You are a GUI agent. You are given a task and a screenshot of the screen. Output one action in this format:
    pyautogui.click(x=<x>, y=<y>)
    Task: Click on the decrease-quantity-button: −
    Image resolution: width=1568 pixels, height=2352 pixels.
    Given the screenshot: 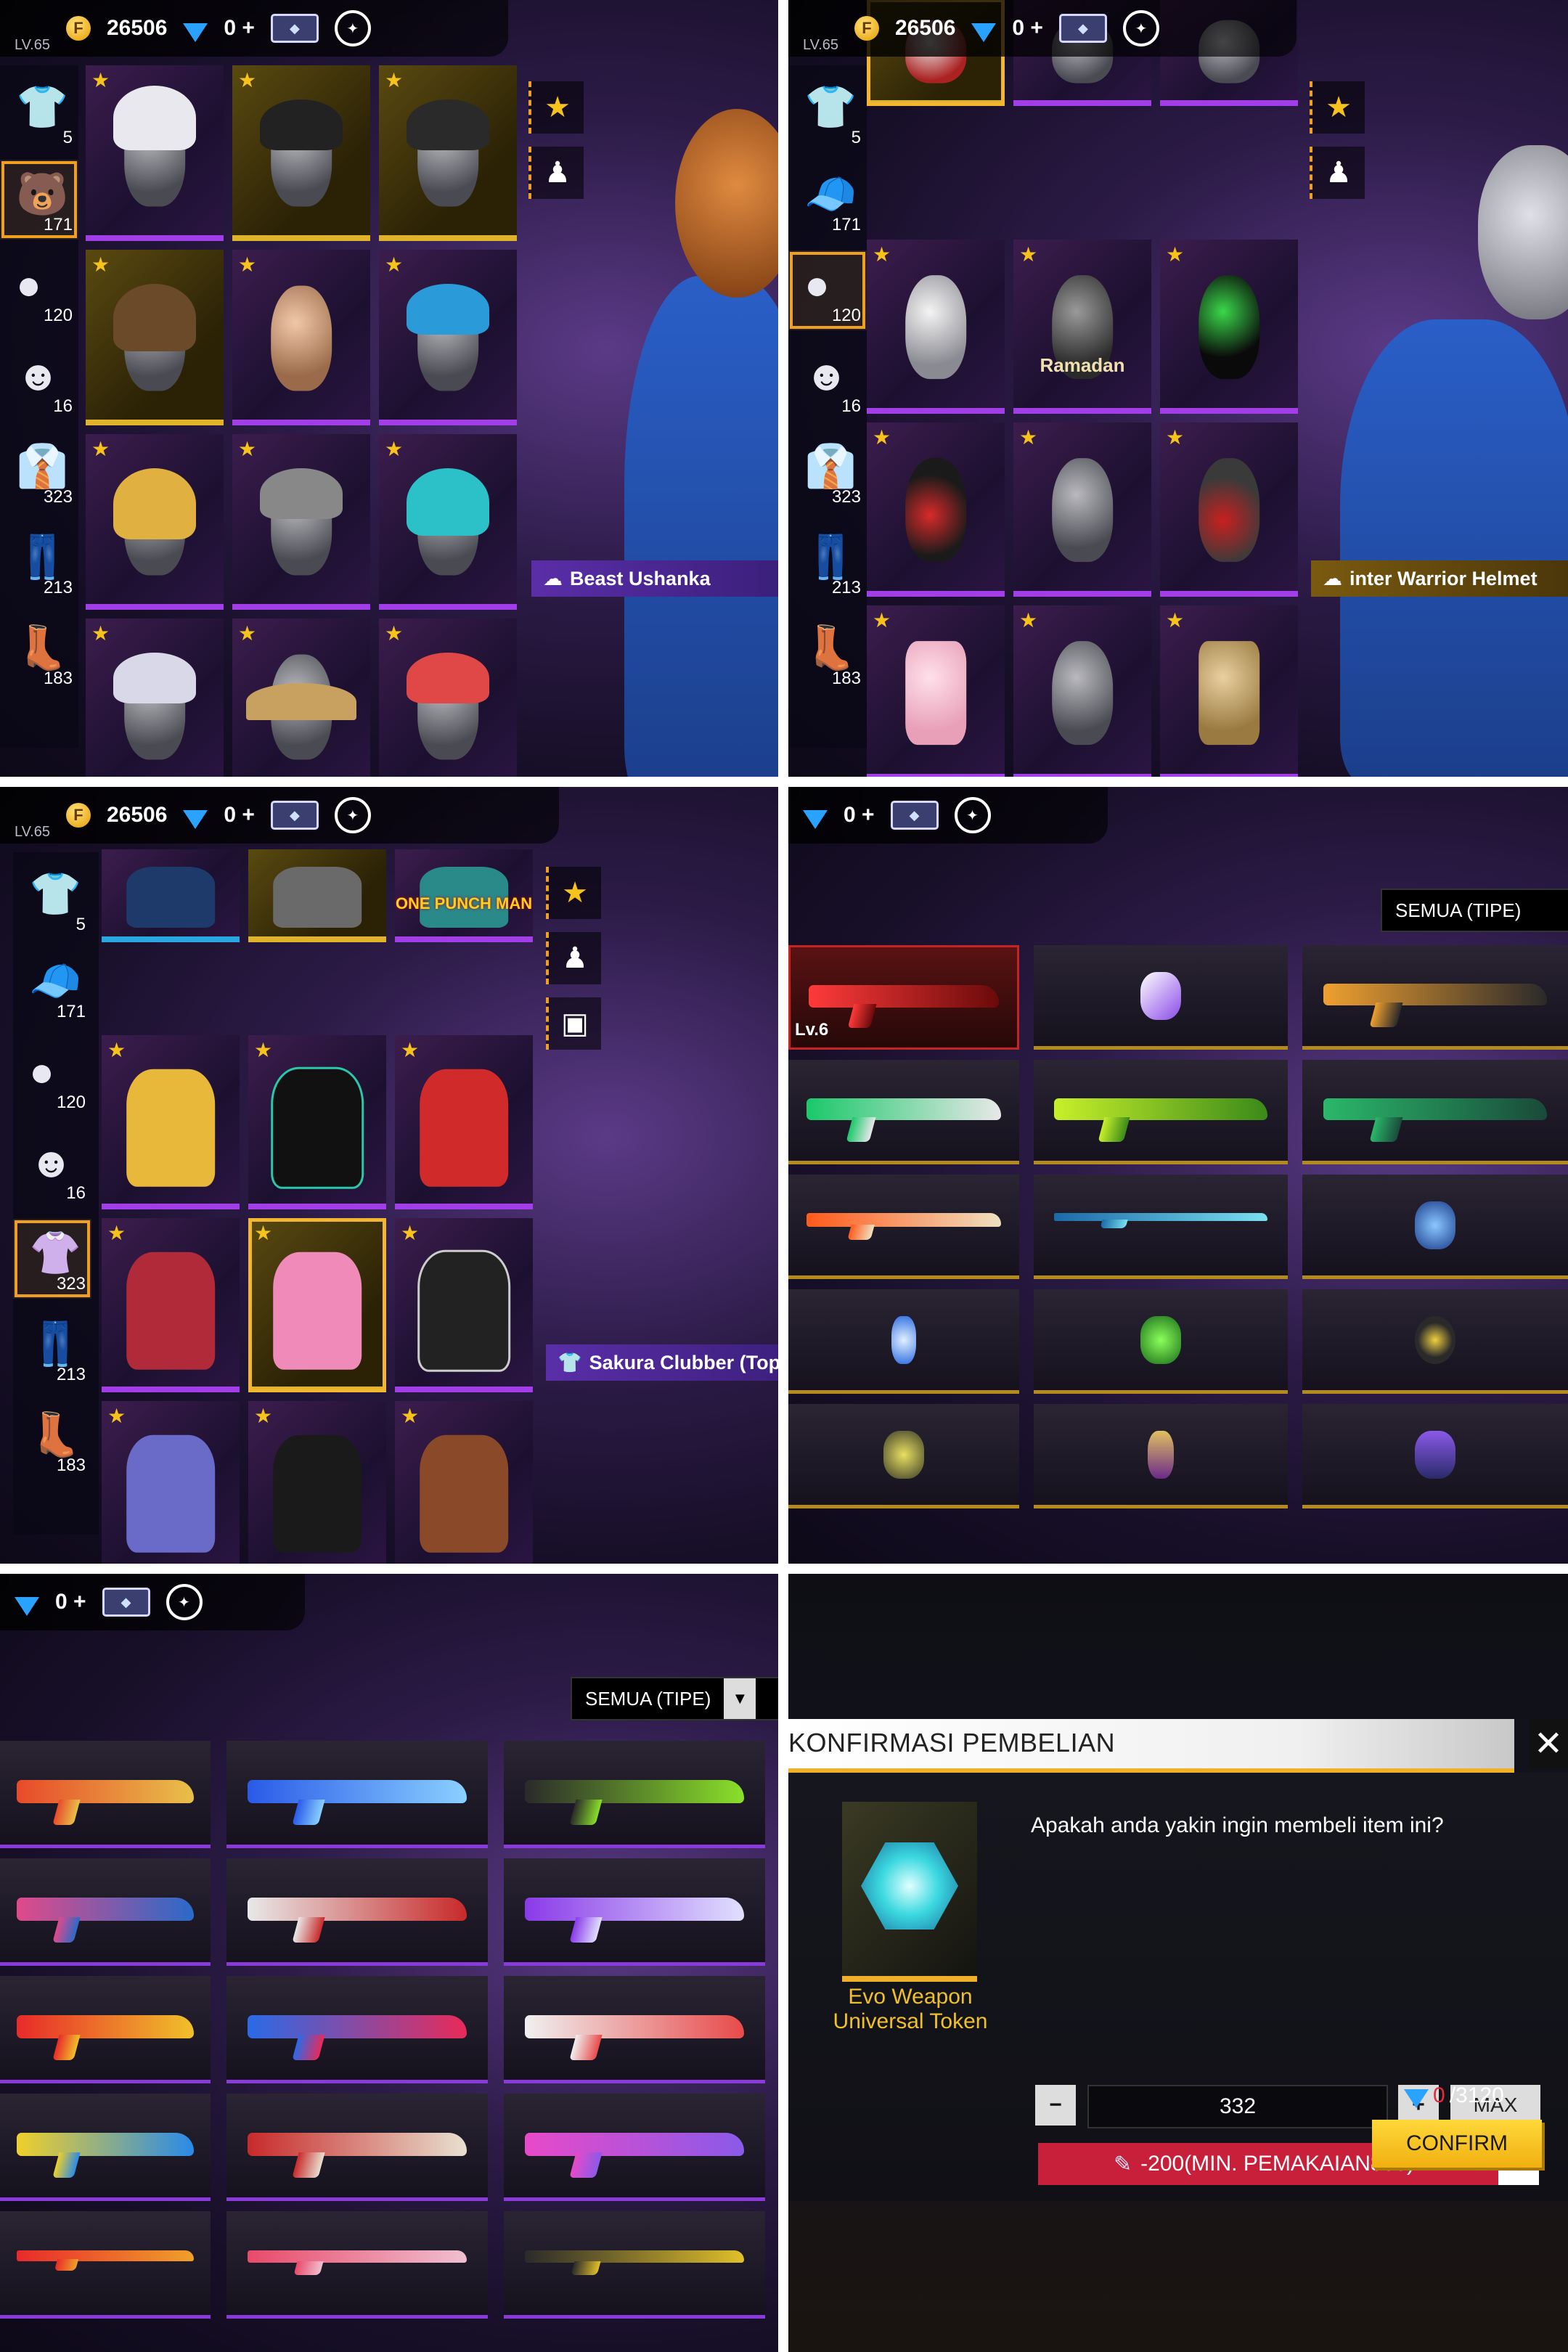 What is the action you would take?
    pyautogui.click(x=1055, y=2106)
    